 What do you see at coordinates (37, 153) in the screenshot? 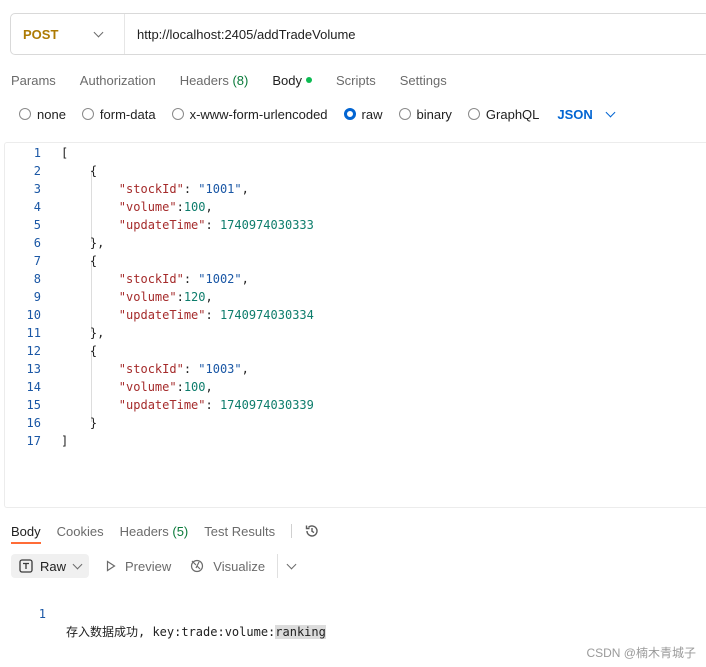
I see `line-number: 1` at bounding box center [37, 153].